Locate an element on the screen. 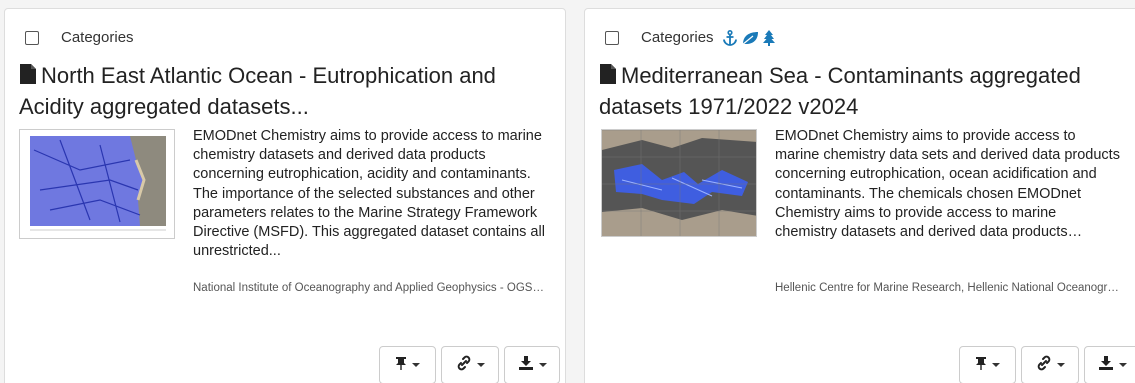 The height and width of the screenshot is (383, 1135). tree-icon is located at coordinates (770, 37).